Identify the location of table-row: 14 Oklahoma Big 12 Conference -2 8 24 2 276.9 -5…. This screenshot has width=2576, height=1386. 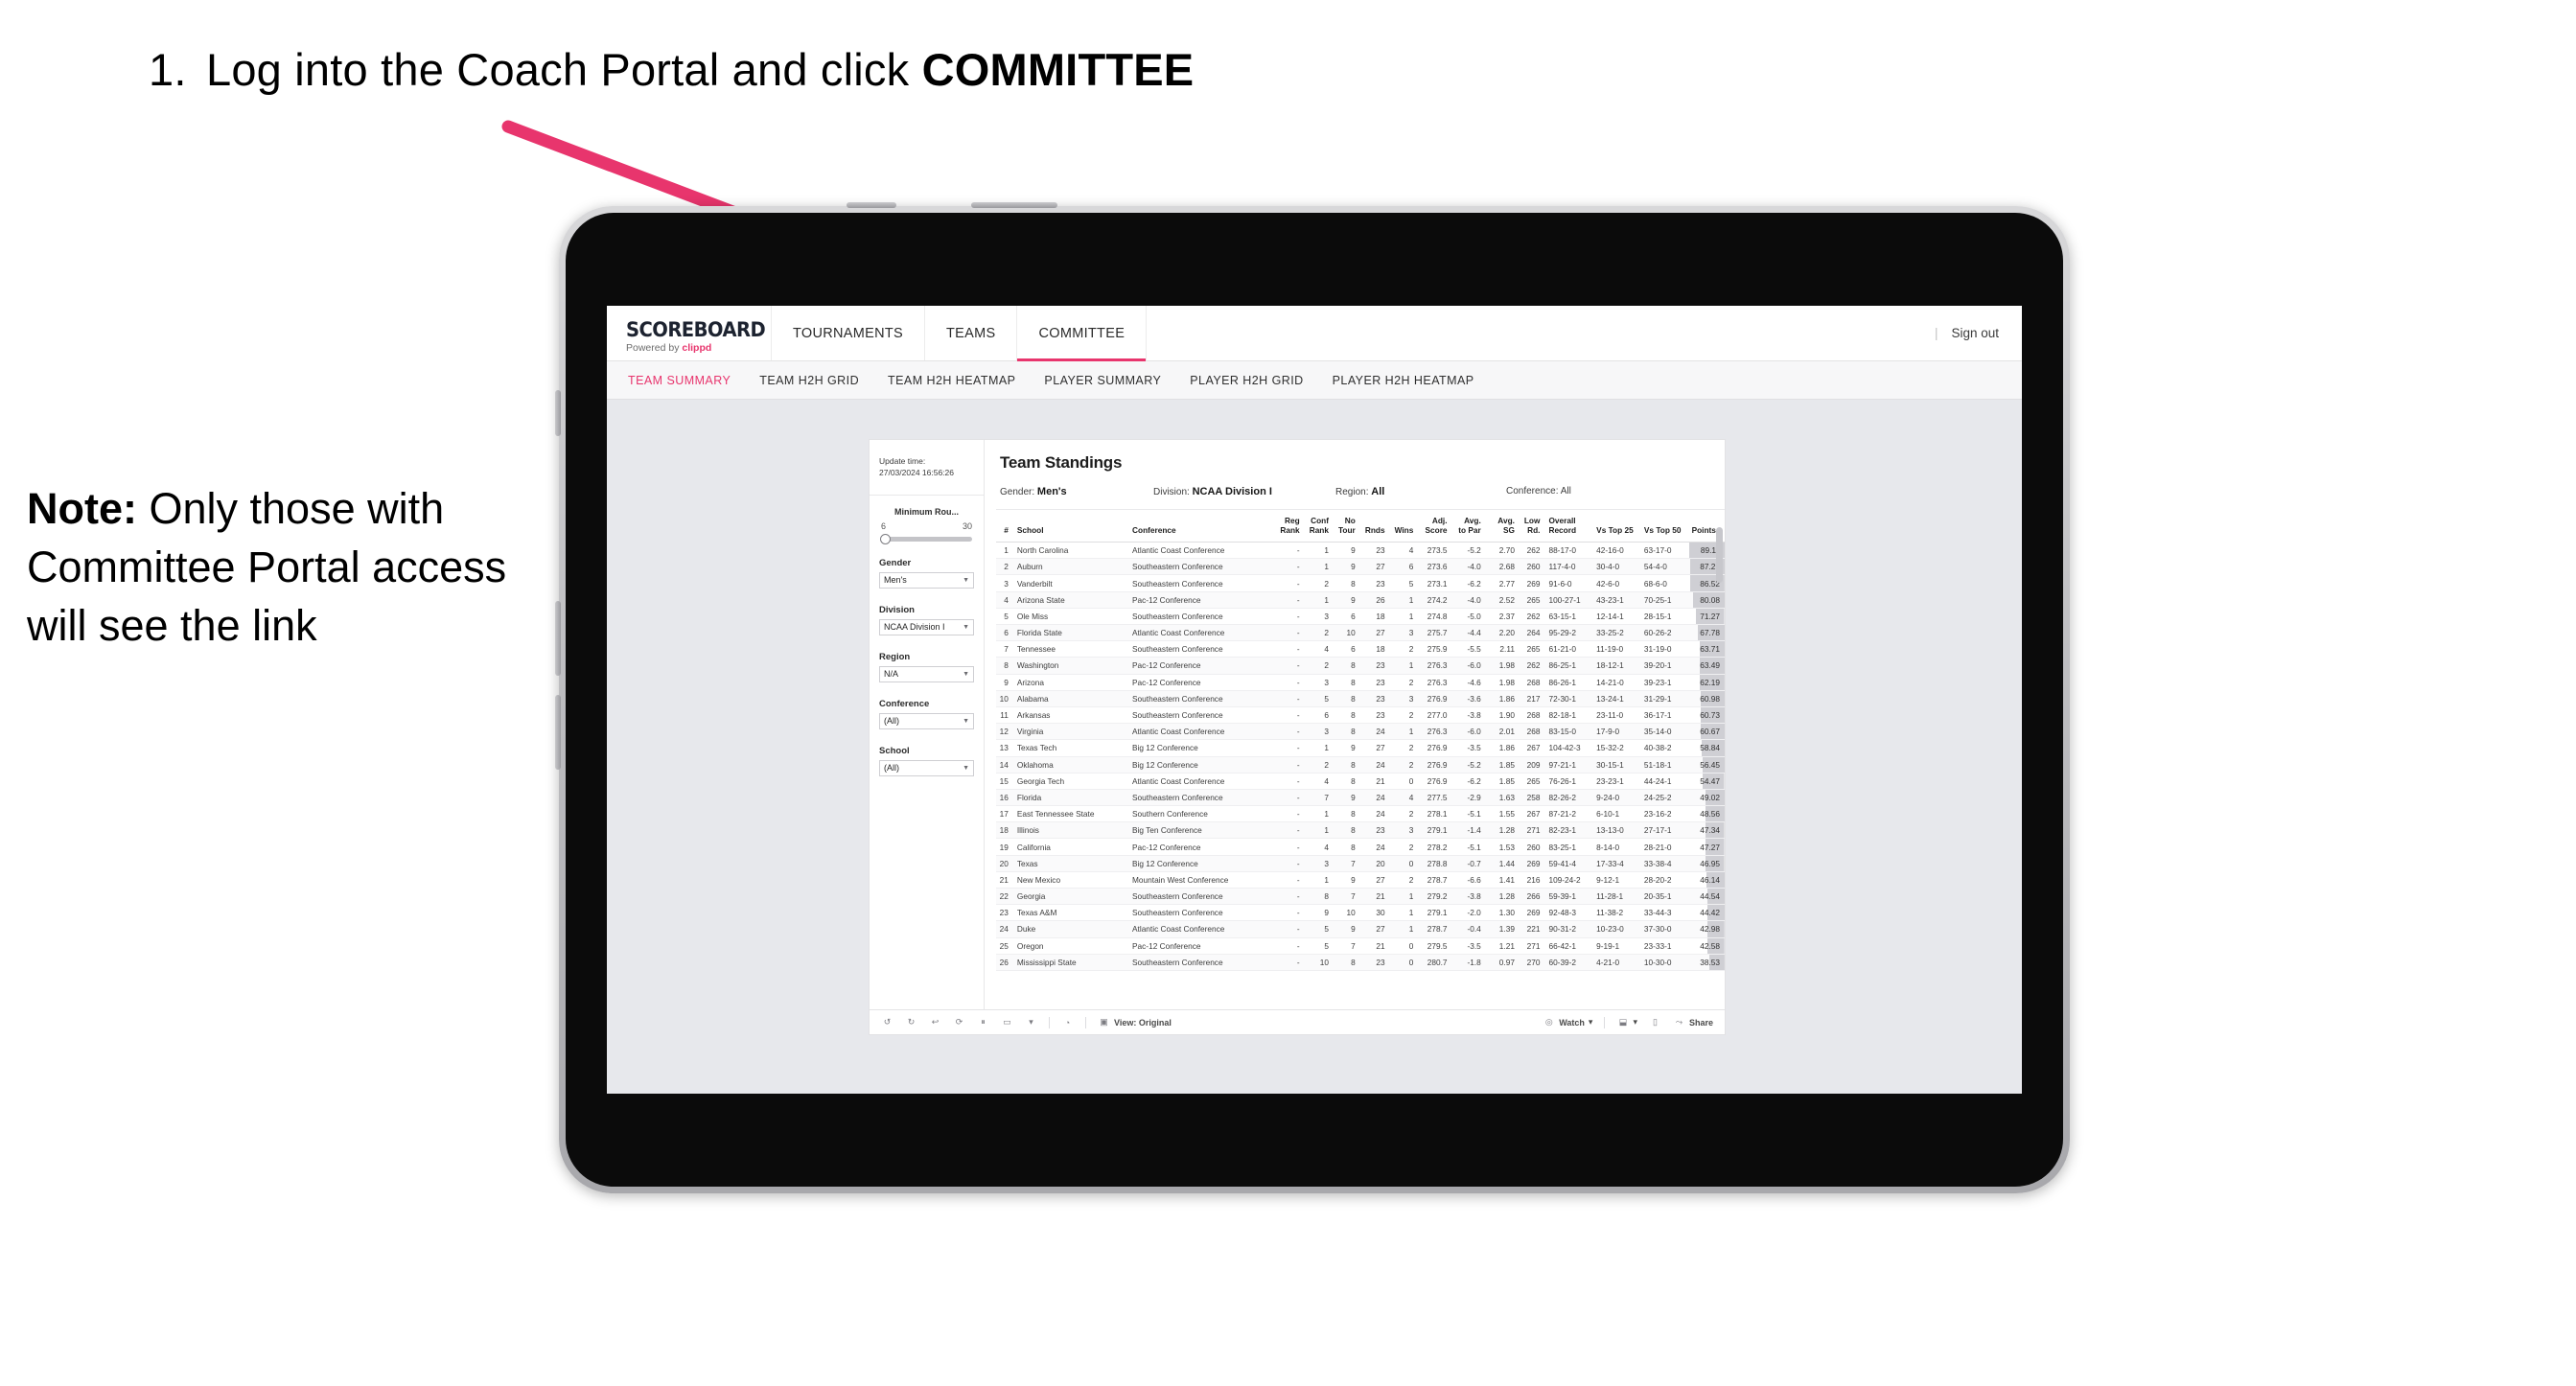
(1361, 765).